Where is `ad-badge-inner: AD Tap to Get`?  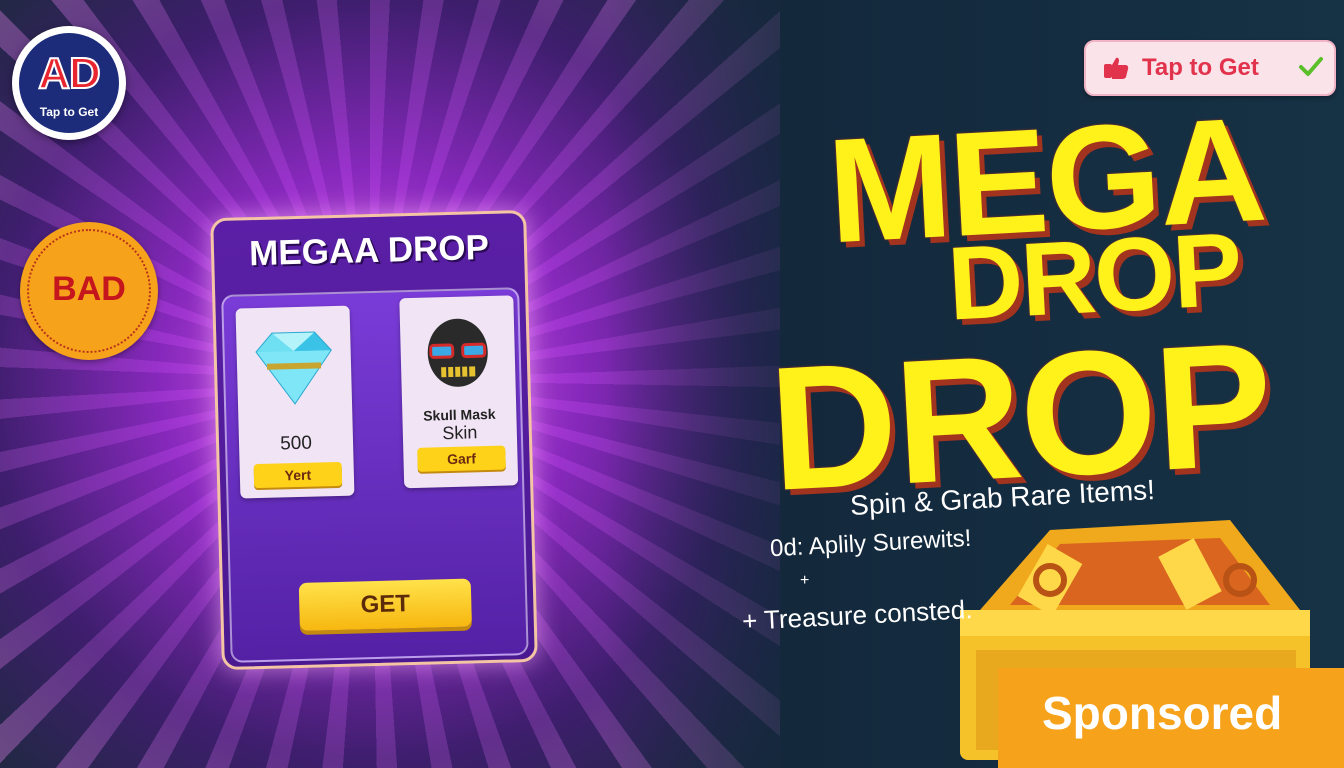 ad-badge-inner: AD Tap to Get is located at coordinates (69, 83).